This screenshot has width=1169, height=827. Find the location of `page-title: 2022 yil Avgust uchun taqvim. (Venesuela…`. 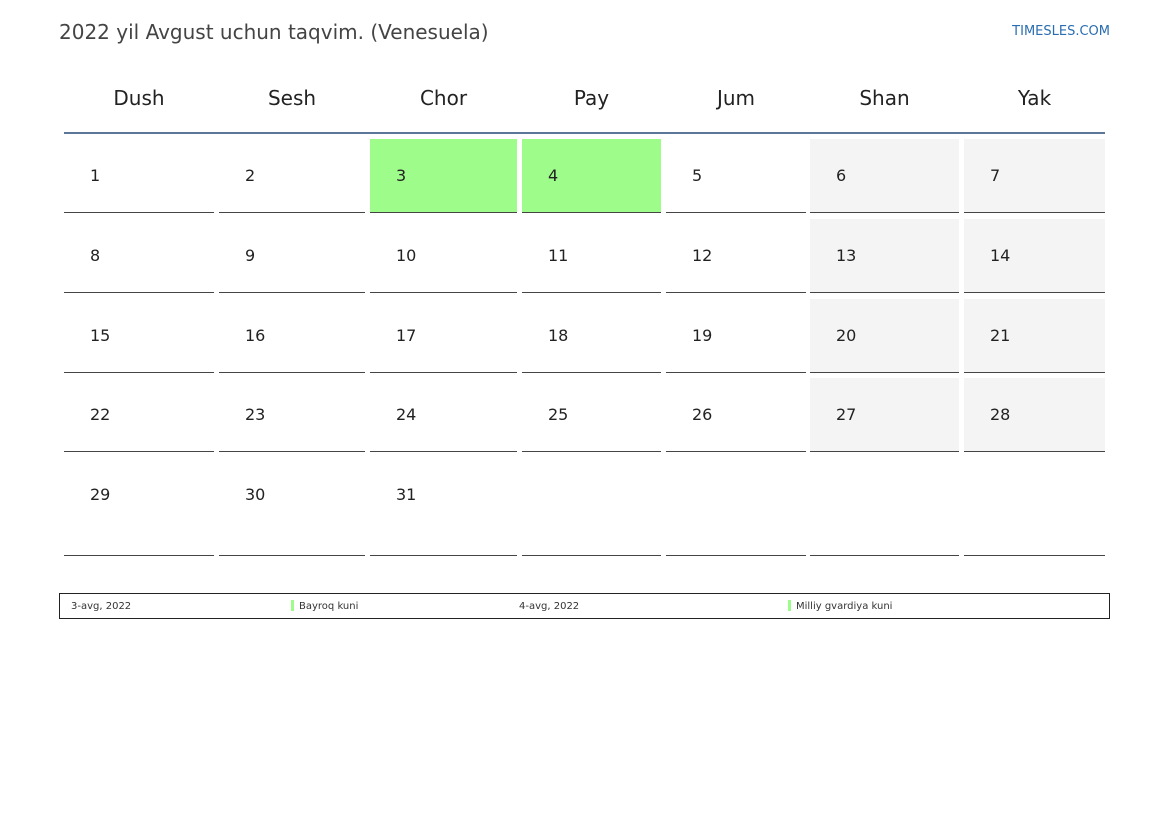

page-title: 2022 yil Avgust uchun taqvim. (Venesuela… is located at coordinates (274, 32).